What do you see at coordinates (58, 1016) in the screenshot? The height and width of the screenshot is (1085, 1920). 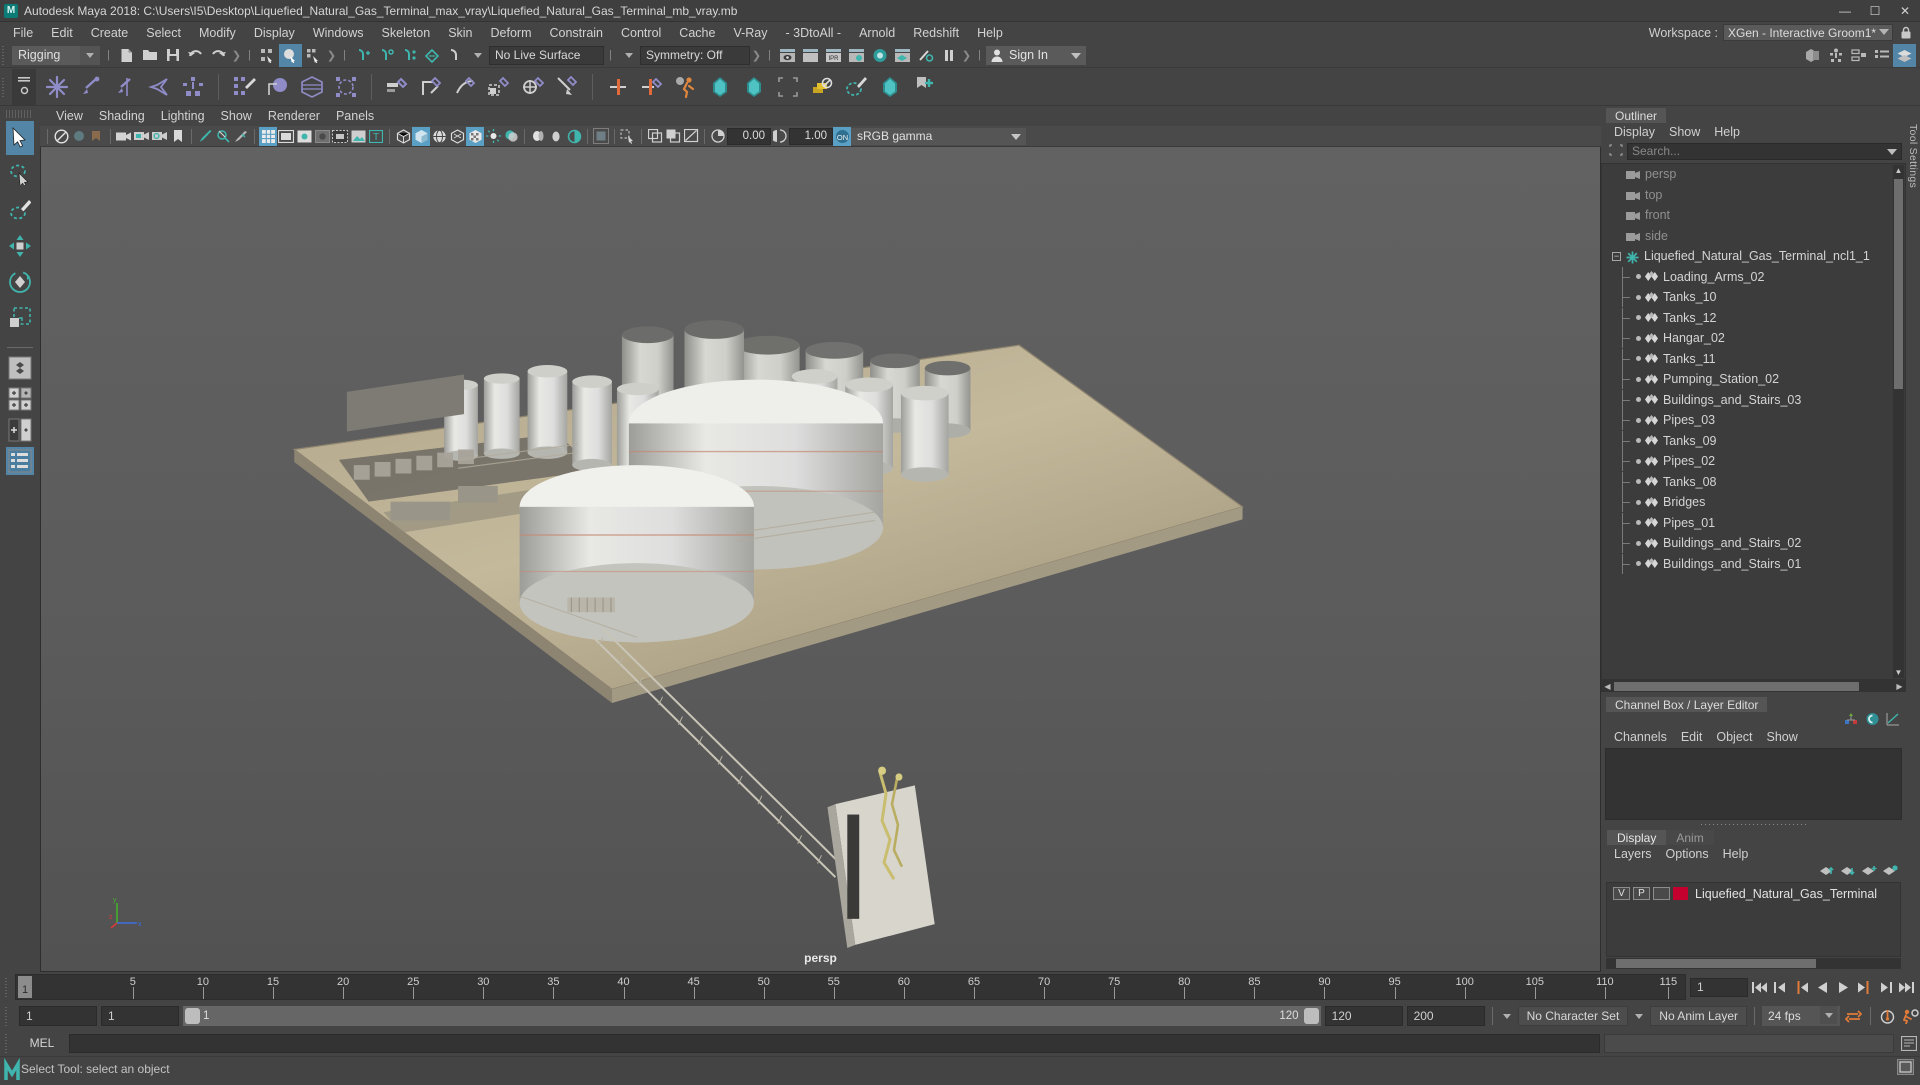 I see `animation-start-time-field: 1` at bounding box center [58, 1016].